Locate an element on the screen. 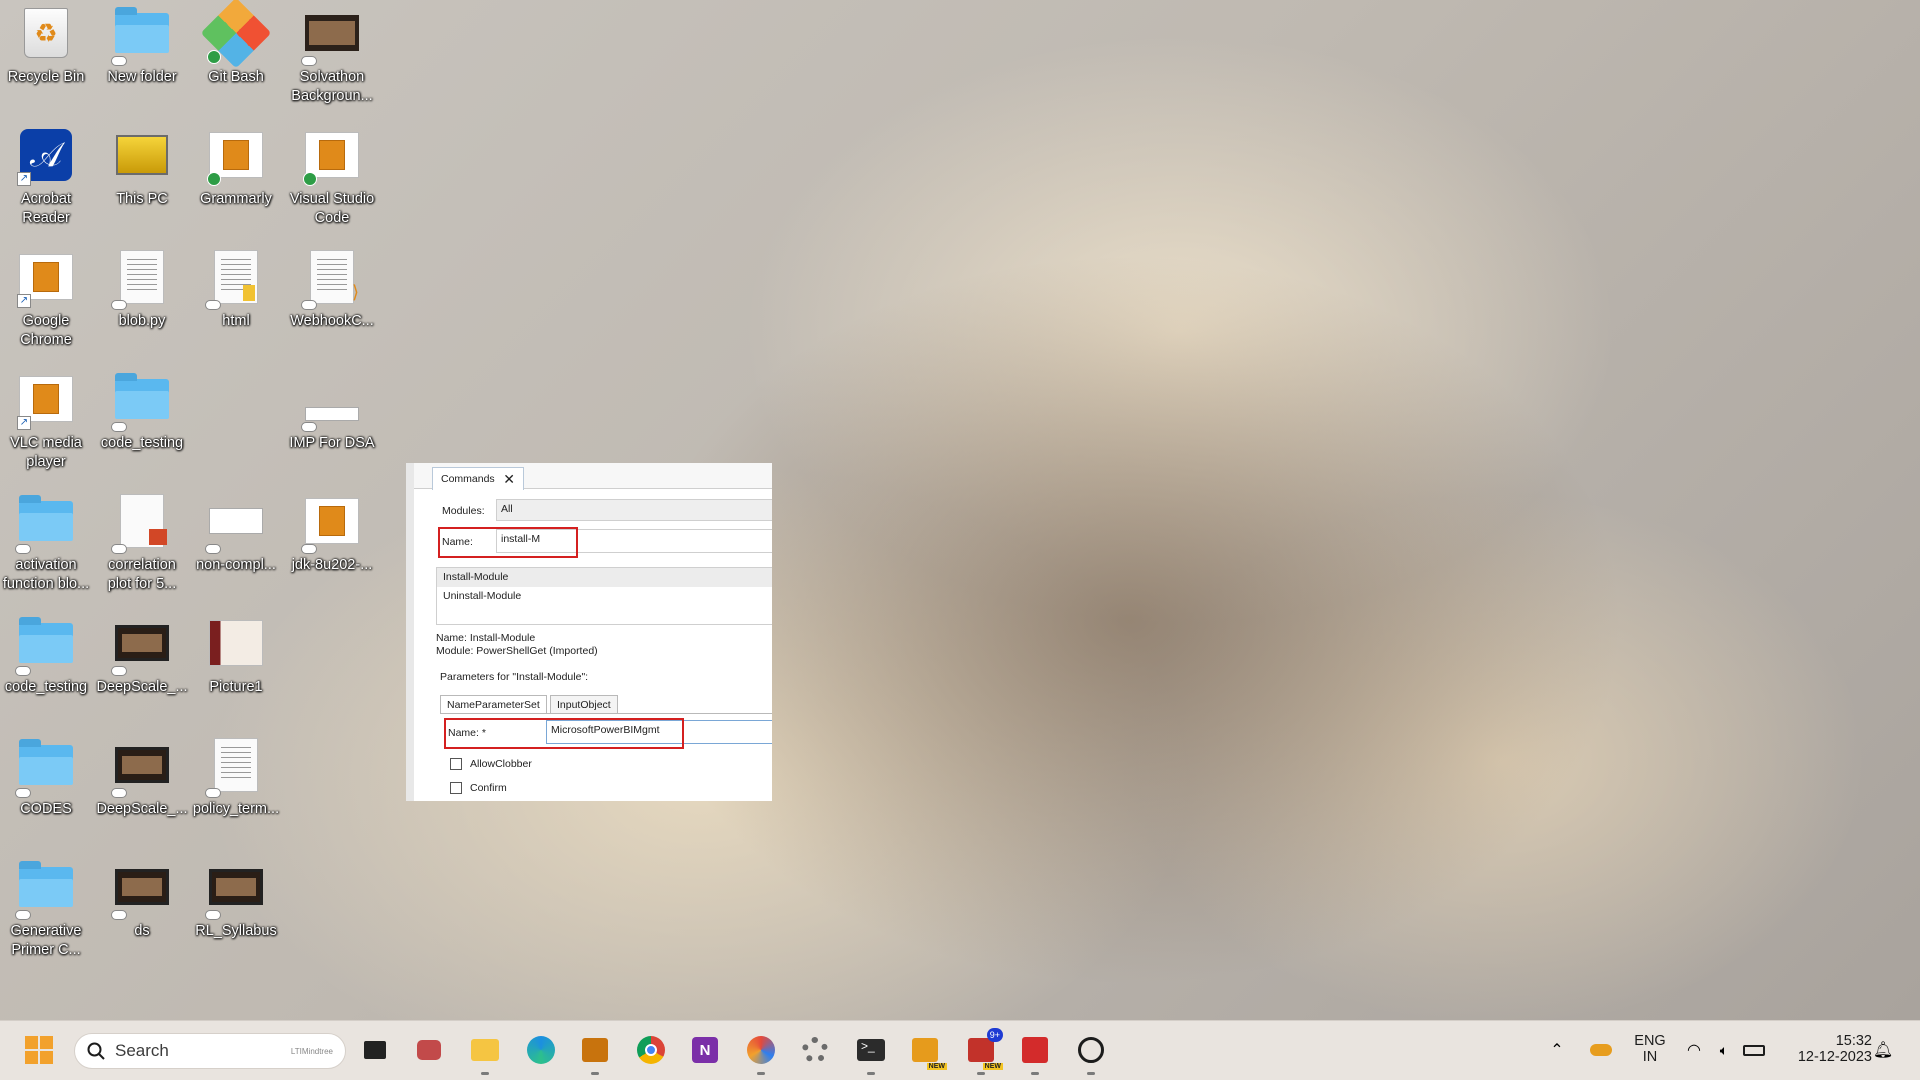  volume-icon: 🔈︎ is located at coordinates (1724, 1050).